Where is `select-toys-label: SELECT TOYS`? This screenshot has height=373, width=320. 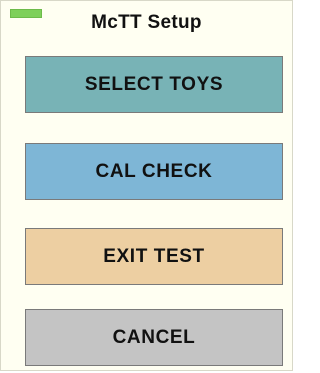
select-toys-label: SELECT TOYS is located at coordinates (154, 84).